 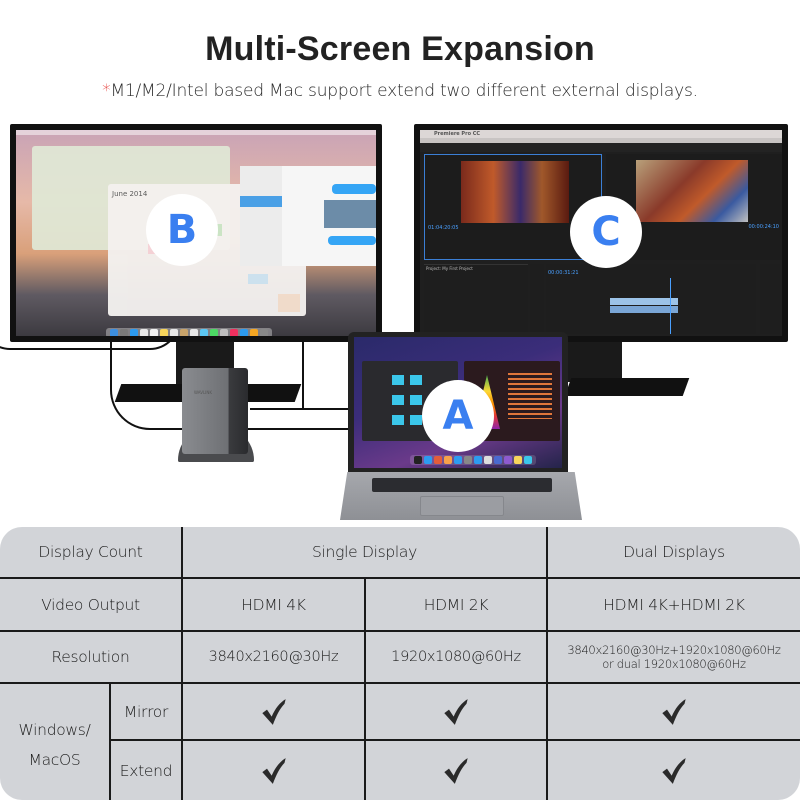 I want to click on messages-window, so click(x=308, y=216).